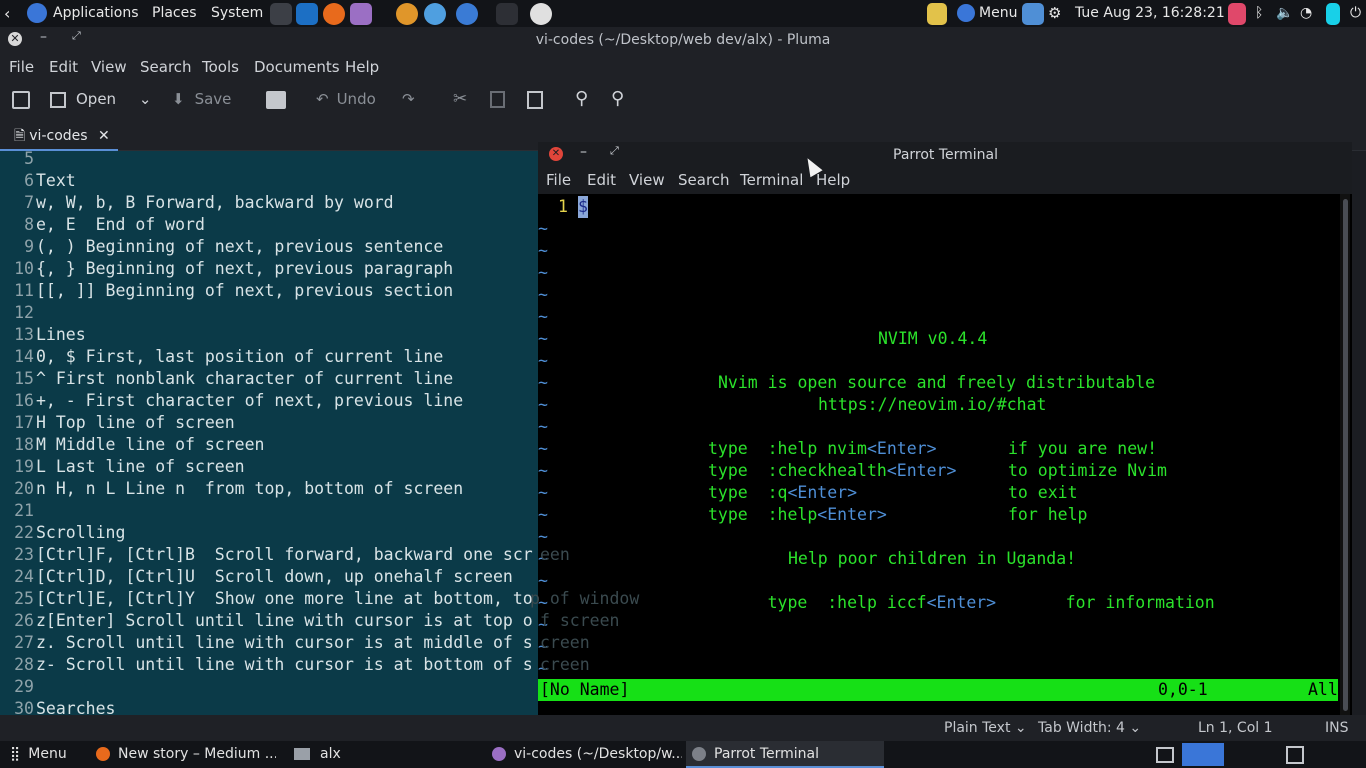 Image resolution: width=1366 pixels, height=768 pixels. Describe the element at coordinates (122, 467) in the screenshot. I see `editor-line: 19 L Last line of screen` at that location.